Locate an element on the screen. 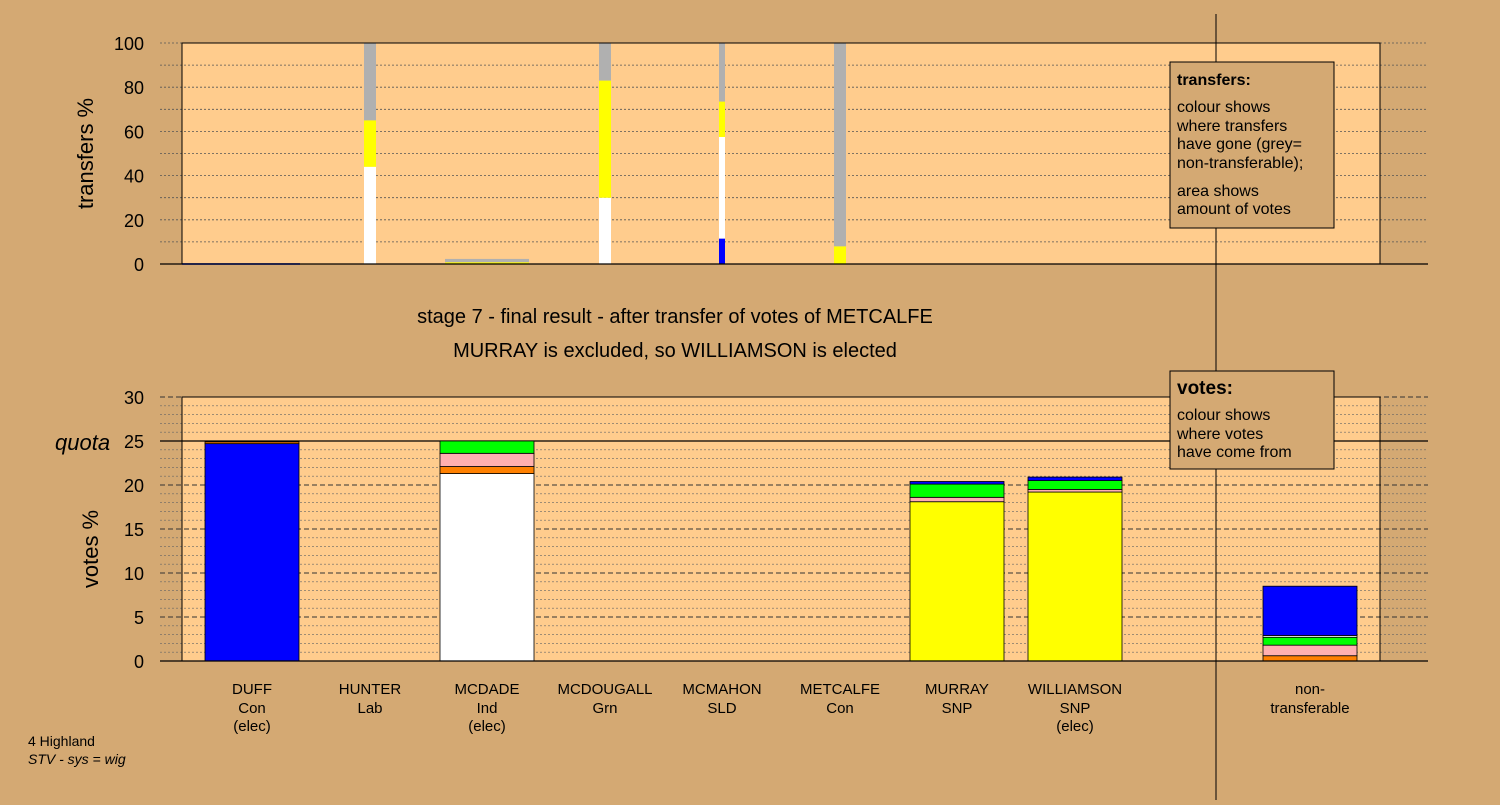 This screenshot has width=1500, height=805. transfers-y-tick-label: 20 is located at coordinates (134, 221).